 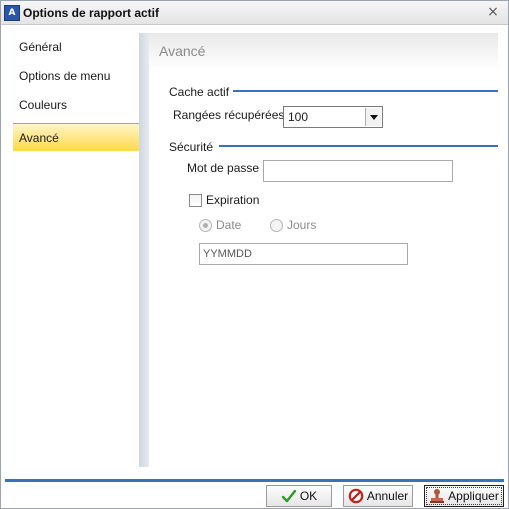 What do you see at coordinates (223, 168) in the screenshot?
I see `password-label: Mot de passe` at bounding box center [223, 168].